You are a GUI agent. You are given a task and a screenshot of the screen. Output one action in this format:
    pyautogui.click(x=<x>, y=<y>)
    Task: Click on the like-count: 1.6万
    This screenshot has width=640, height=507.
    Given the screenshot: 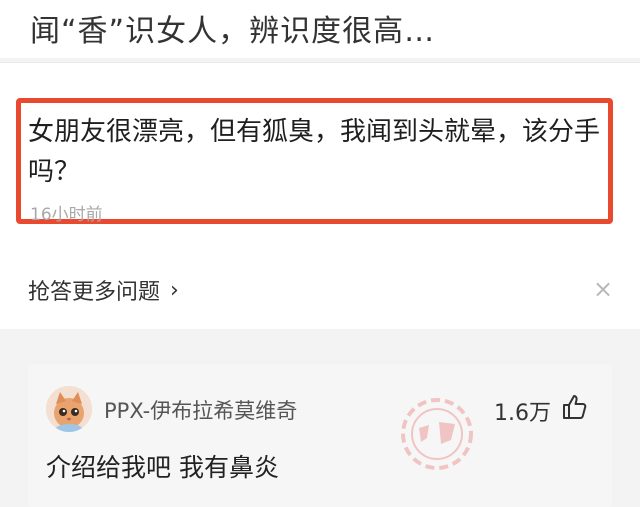 What is the action you would take?
    pyautogui.click(x=522, y=413)
    